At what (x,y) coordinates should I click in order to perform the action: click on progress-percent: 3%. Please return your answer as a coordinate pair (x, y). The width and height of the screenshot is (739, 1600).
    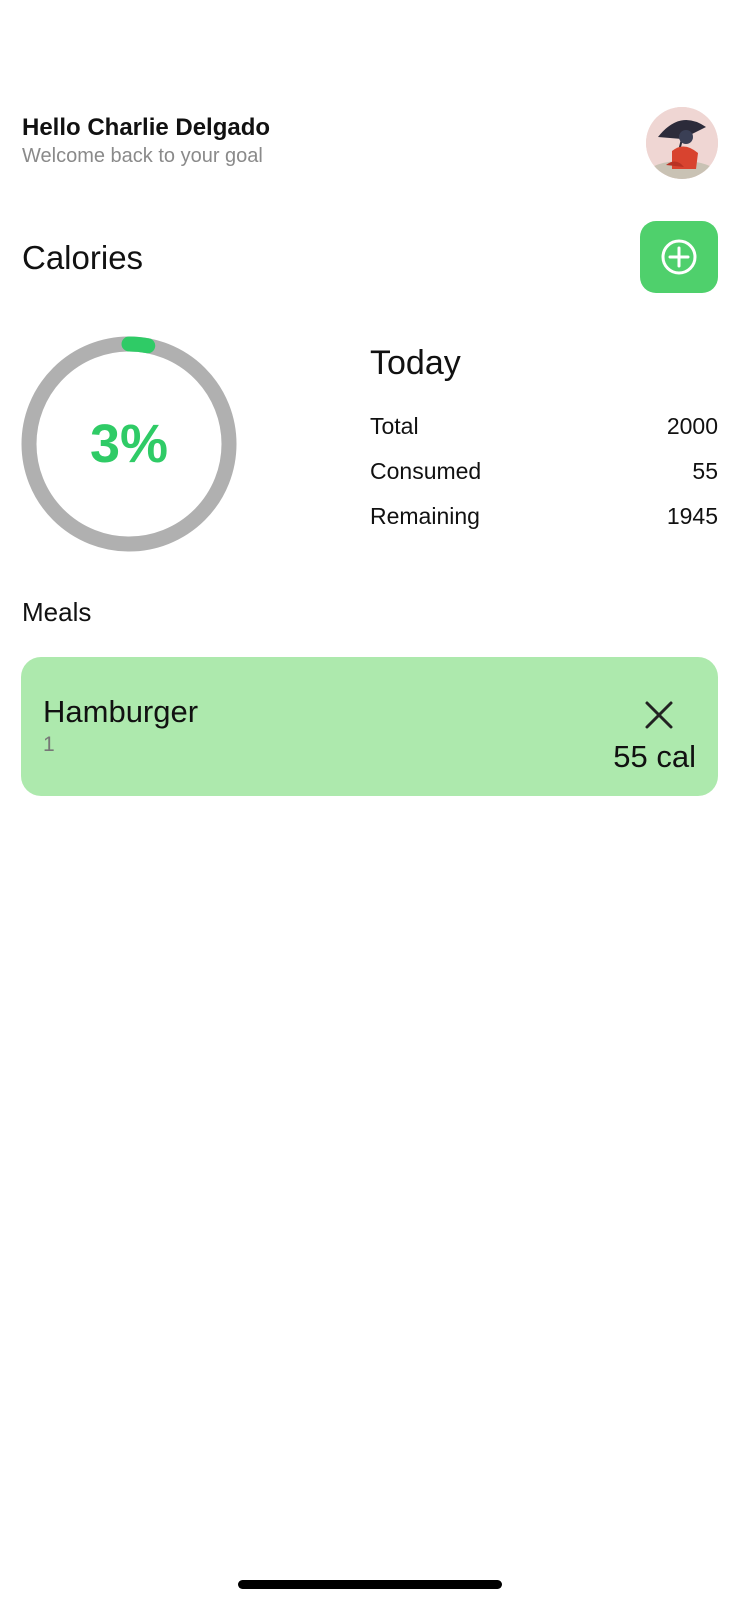
    Looking at the image, I should click on (129, 444).